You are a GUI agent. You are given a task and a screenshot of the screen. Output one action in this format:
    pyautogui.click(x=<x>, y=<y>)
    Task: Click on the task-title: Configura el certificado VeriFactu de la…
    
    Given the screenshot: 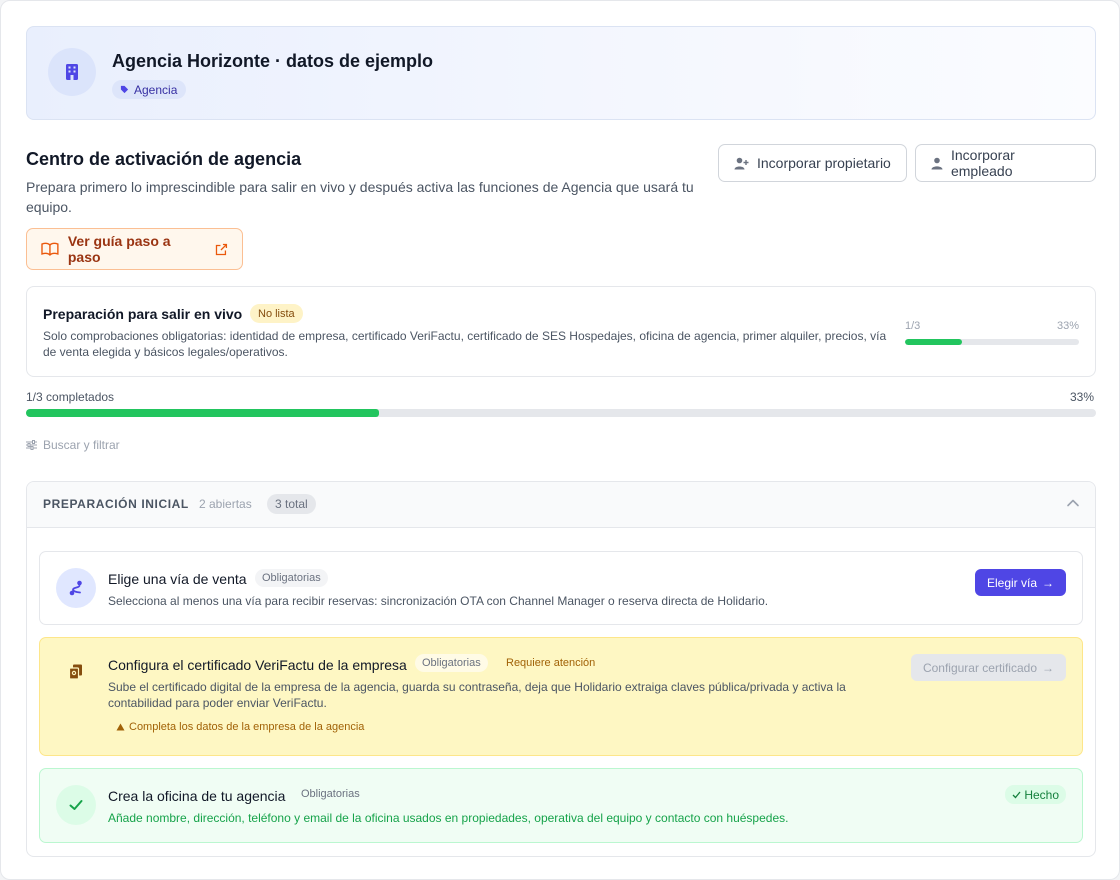 What is the action you would take?
    pyautogui.click(x=257, y=665)
    